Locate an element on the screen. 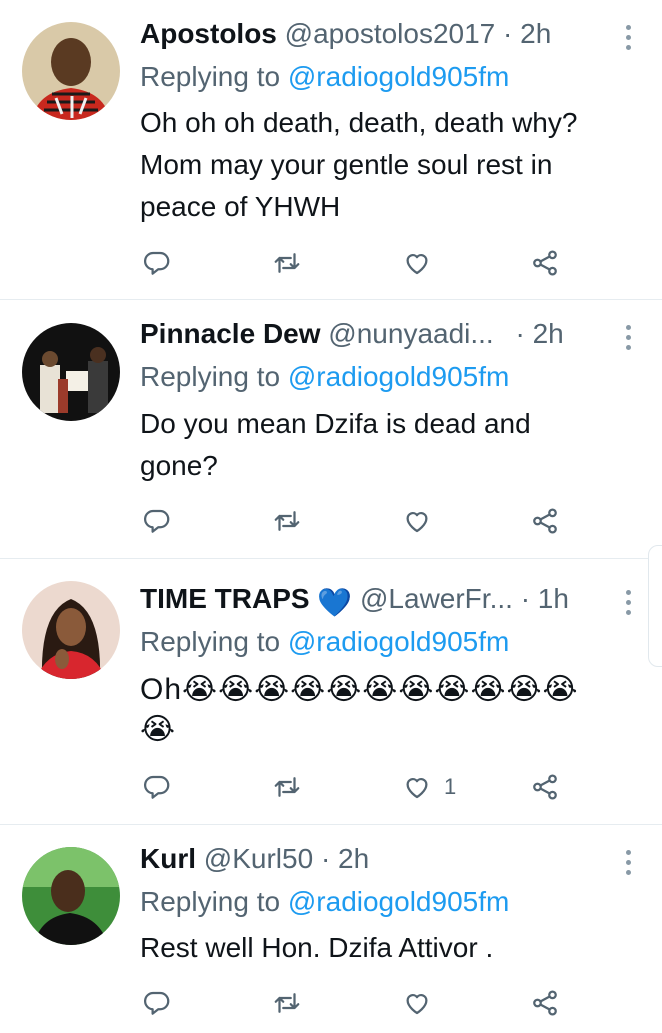 The width and height of the screenshot is (662, 1033). tweet-header: Pinnacle Dew @nunyaadi... · 2h is located at coordinates (376, 334).